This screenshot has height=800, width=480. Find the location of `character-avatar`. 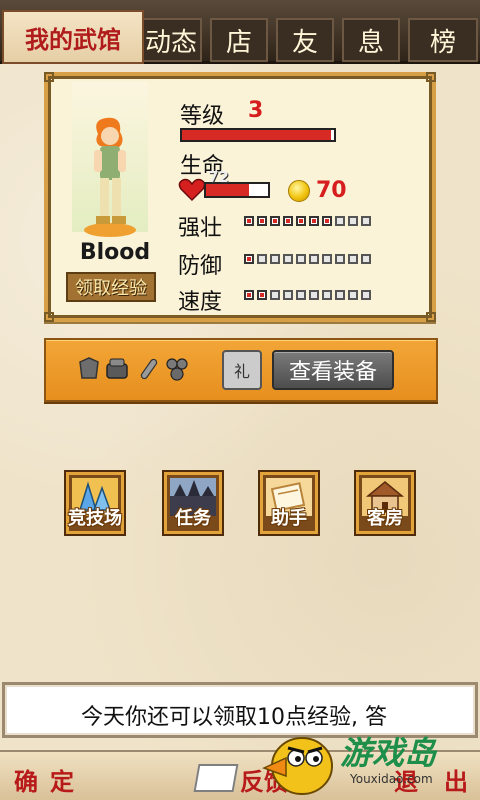

character-avatar is located at coordinates (110, 175).